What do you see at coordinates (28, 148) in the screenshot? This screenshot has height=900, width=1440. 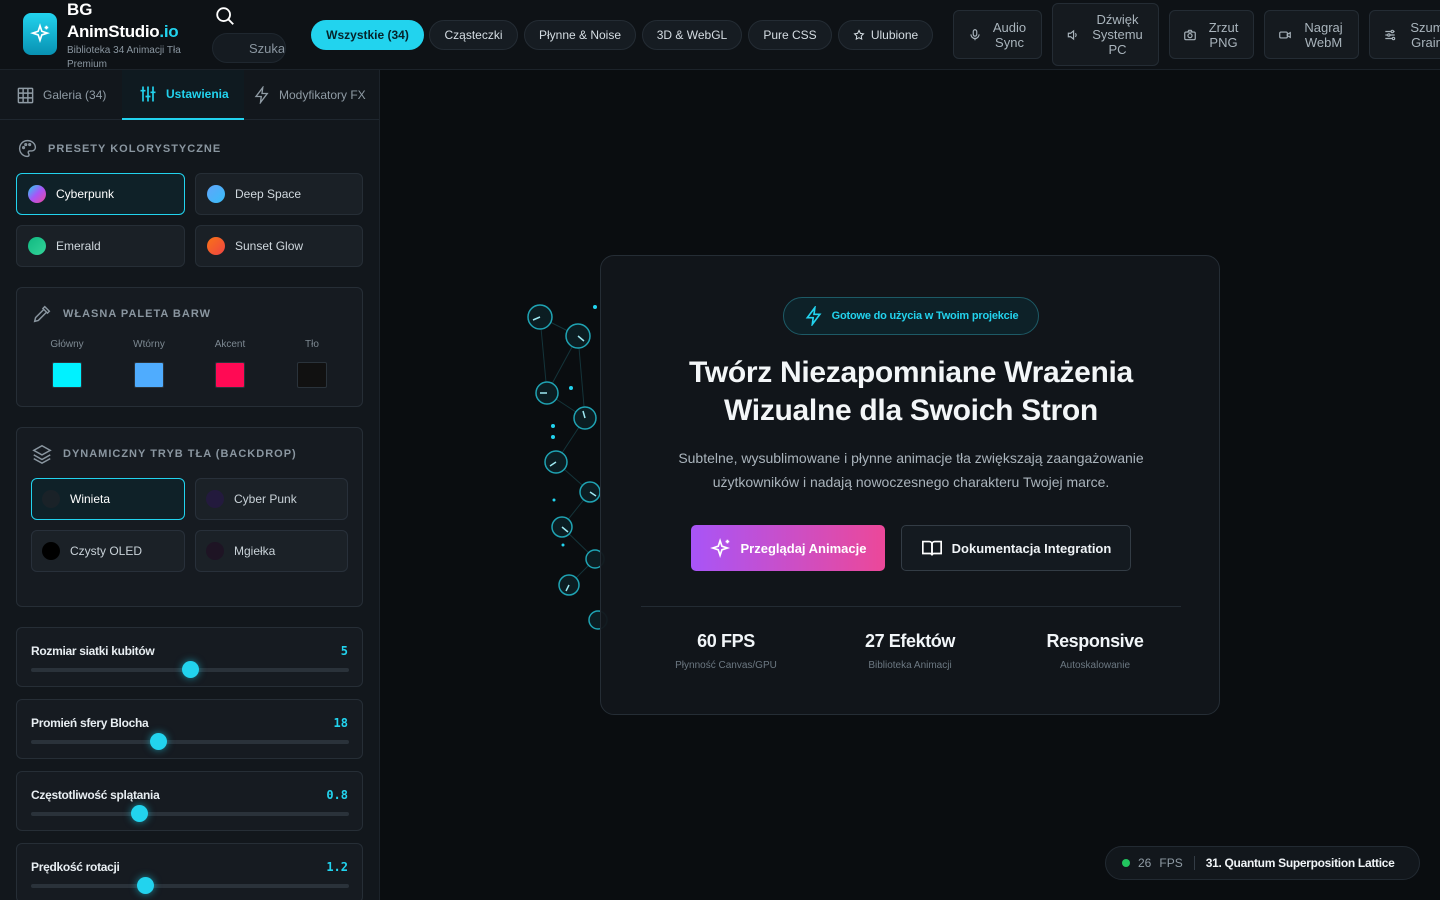 I see `palette-icon` at bounding box center [28, 148].